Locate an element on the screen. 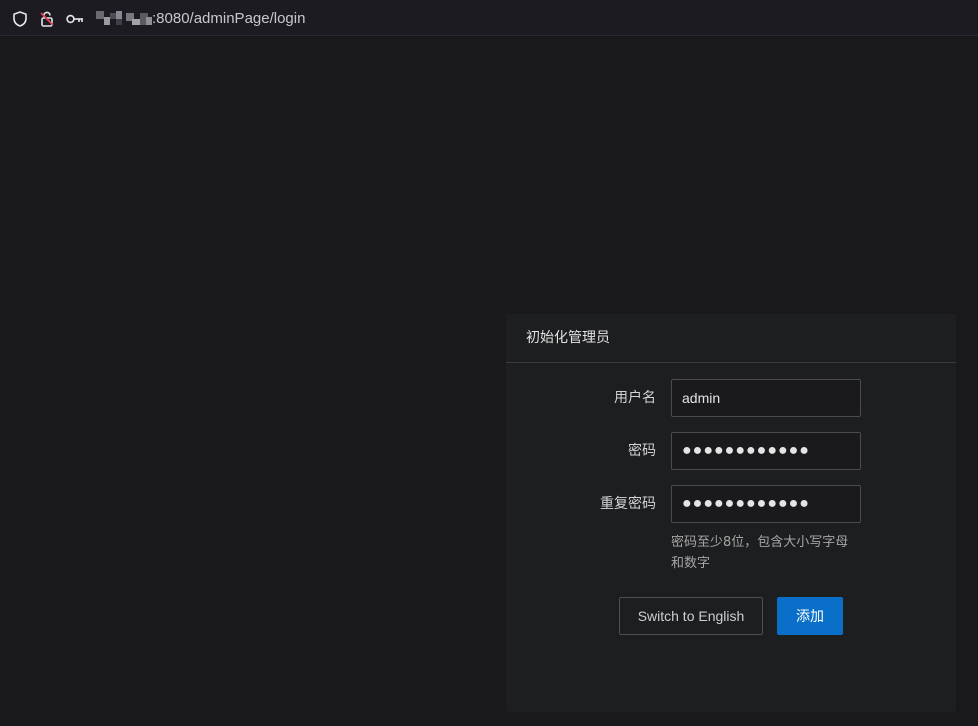 The width and height of the screenshot is (978, 726). password-row: 密码 is located at coordinates (731, 451).